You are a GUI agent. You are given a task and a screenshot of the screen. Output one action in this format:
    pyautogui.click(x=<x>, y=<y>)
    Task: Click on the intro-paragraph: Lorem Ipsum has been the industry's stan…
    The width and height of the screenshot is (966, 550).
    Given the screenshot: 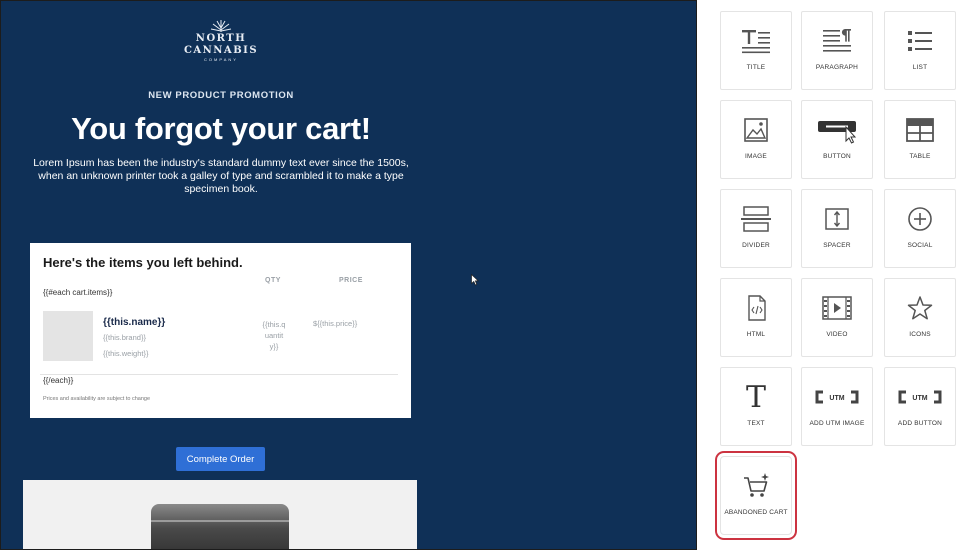 What is the action you would take?
    pyautogui.click(x=221, y=176)
    